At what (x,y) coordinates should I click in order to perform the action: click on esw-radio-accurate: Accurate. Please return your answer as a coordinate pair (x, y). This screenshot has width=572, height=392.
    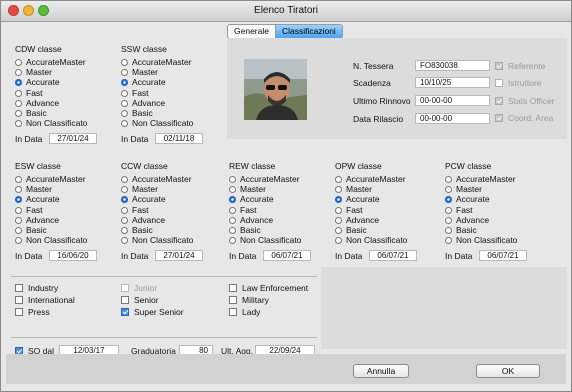
    Looking at the image, I should click on (37, 199).